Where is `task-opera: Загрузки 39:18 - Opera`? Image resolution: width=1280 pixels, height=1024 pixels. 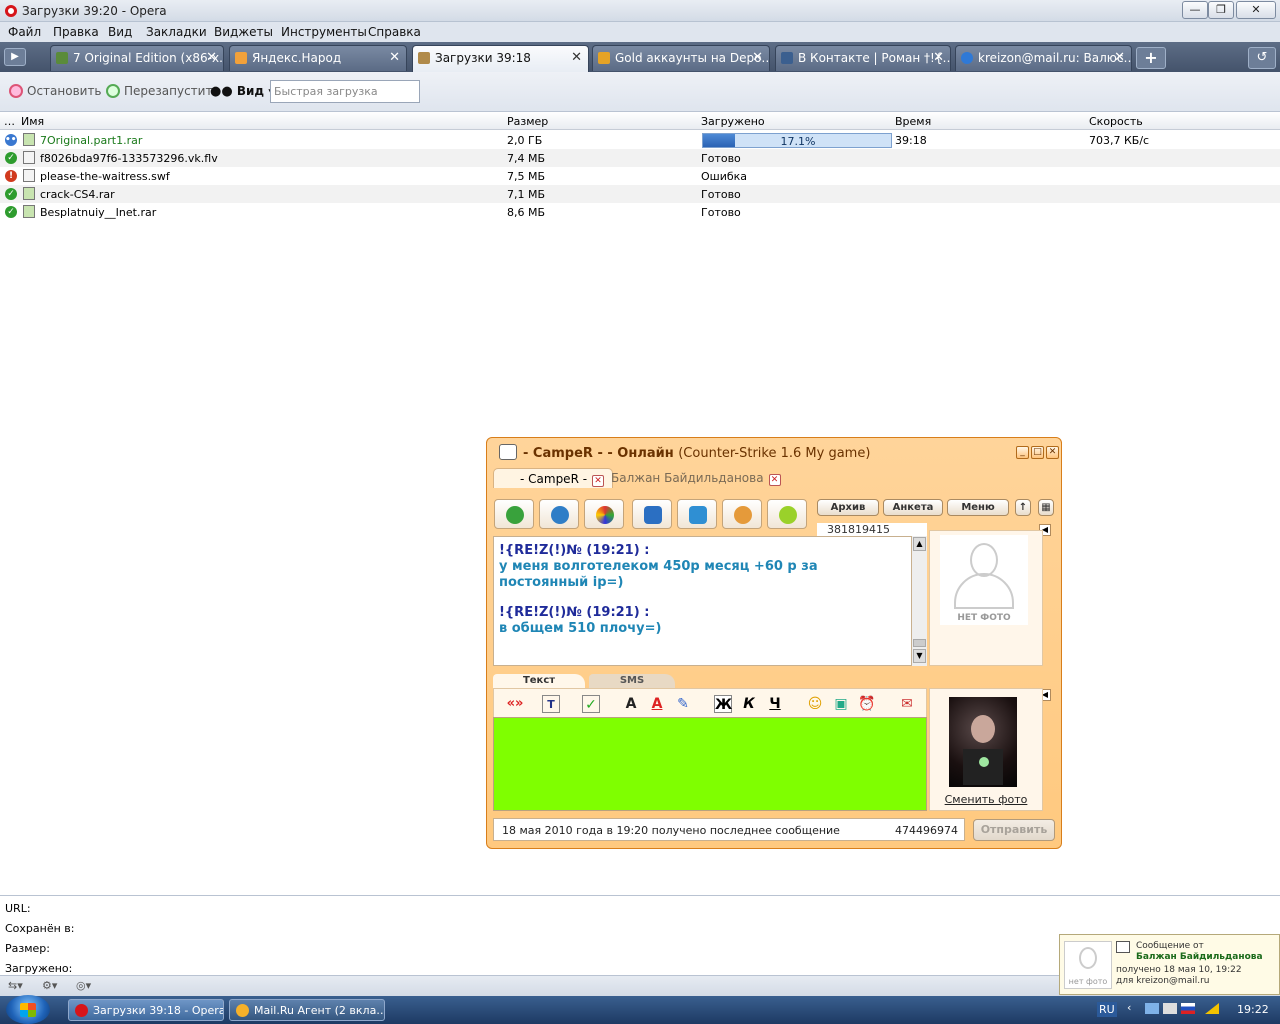
task-opera: Загрузки 39:18 - Opera is located at coordinates (146, 1010).